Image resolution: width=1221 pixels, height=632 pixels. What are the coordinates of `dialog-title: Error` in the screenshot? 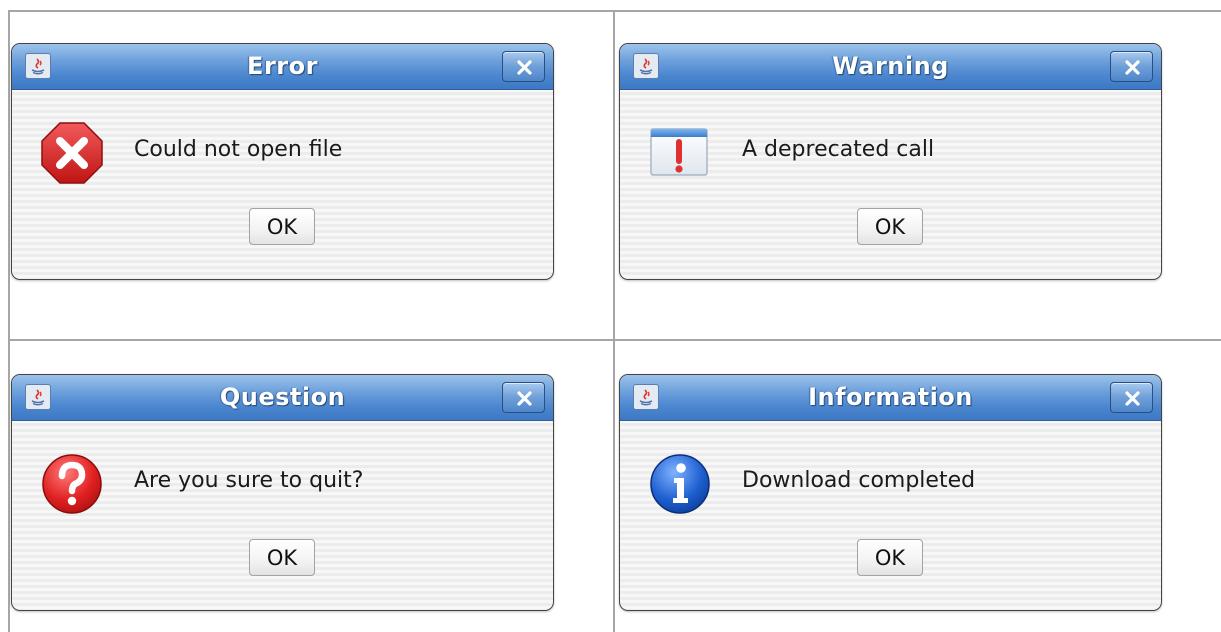 It's located at (282, 66).